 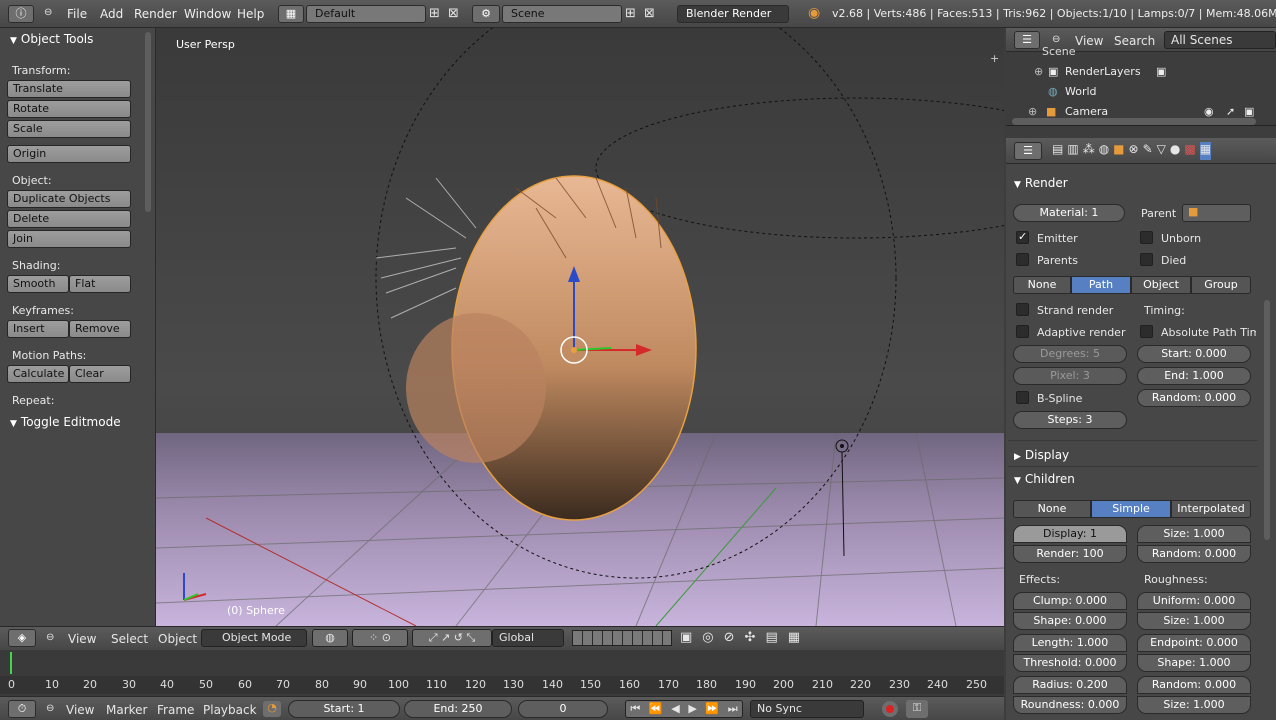 What do you see at coordinates (453, 13) in the screenshot?
I see `remove-layout-icon: ⊠` at bounding box center [453, 13].